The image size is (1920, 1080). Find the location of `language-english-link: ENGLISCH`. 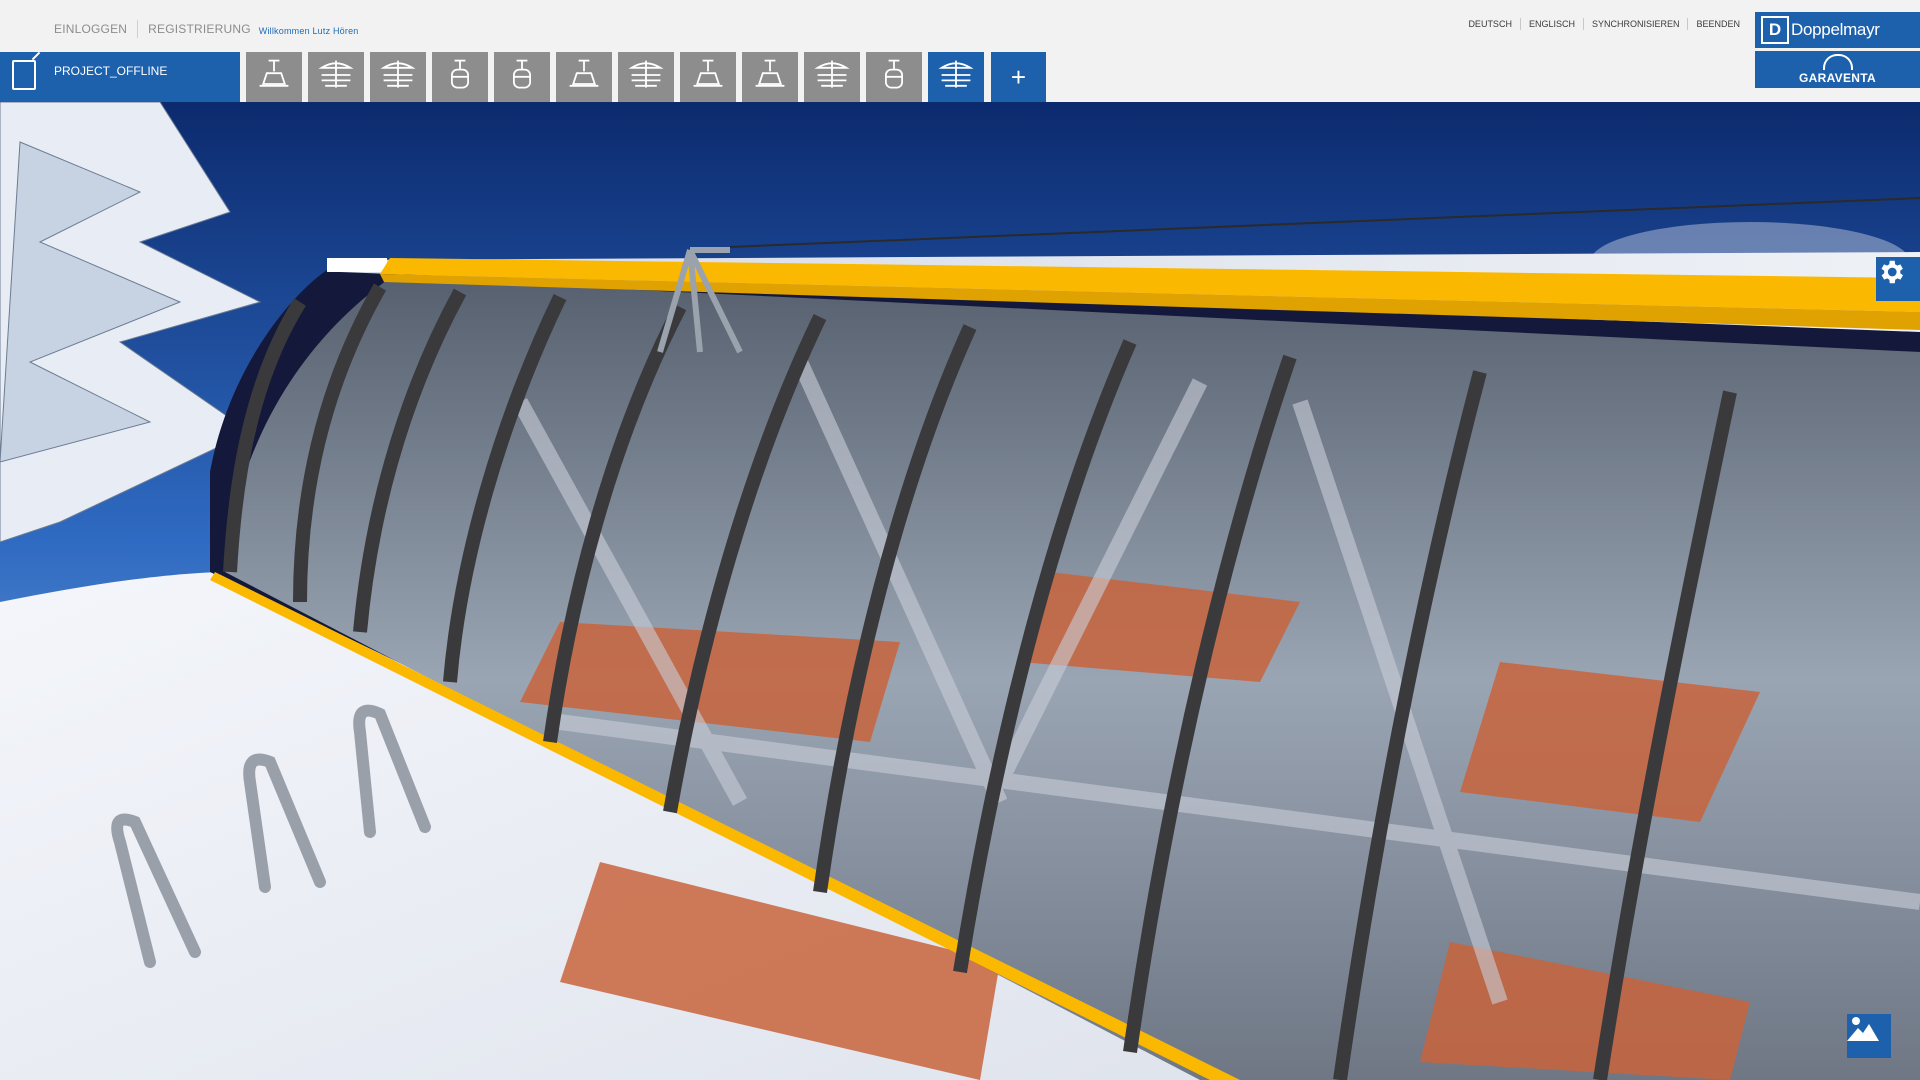

language-english-link: ENGLISCH is located at coordinates (1552, 24).